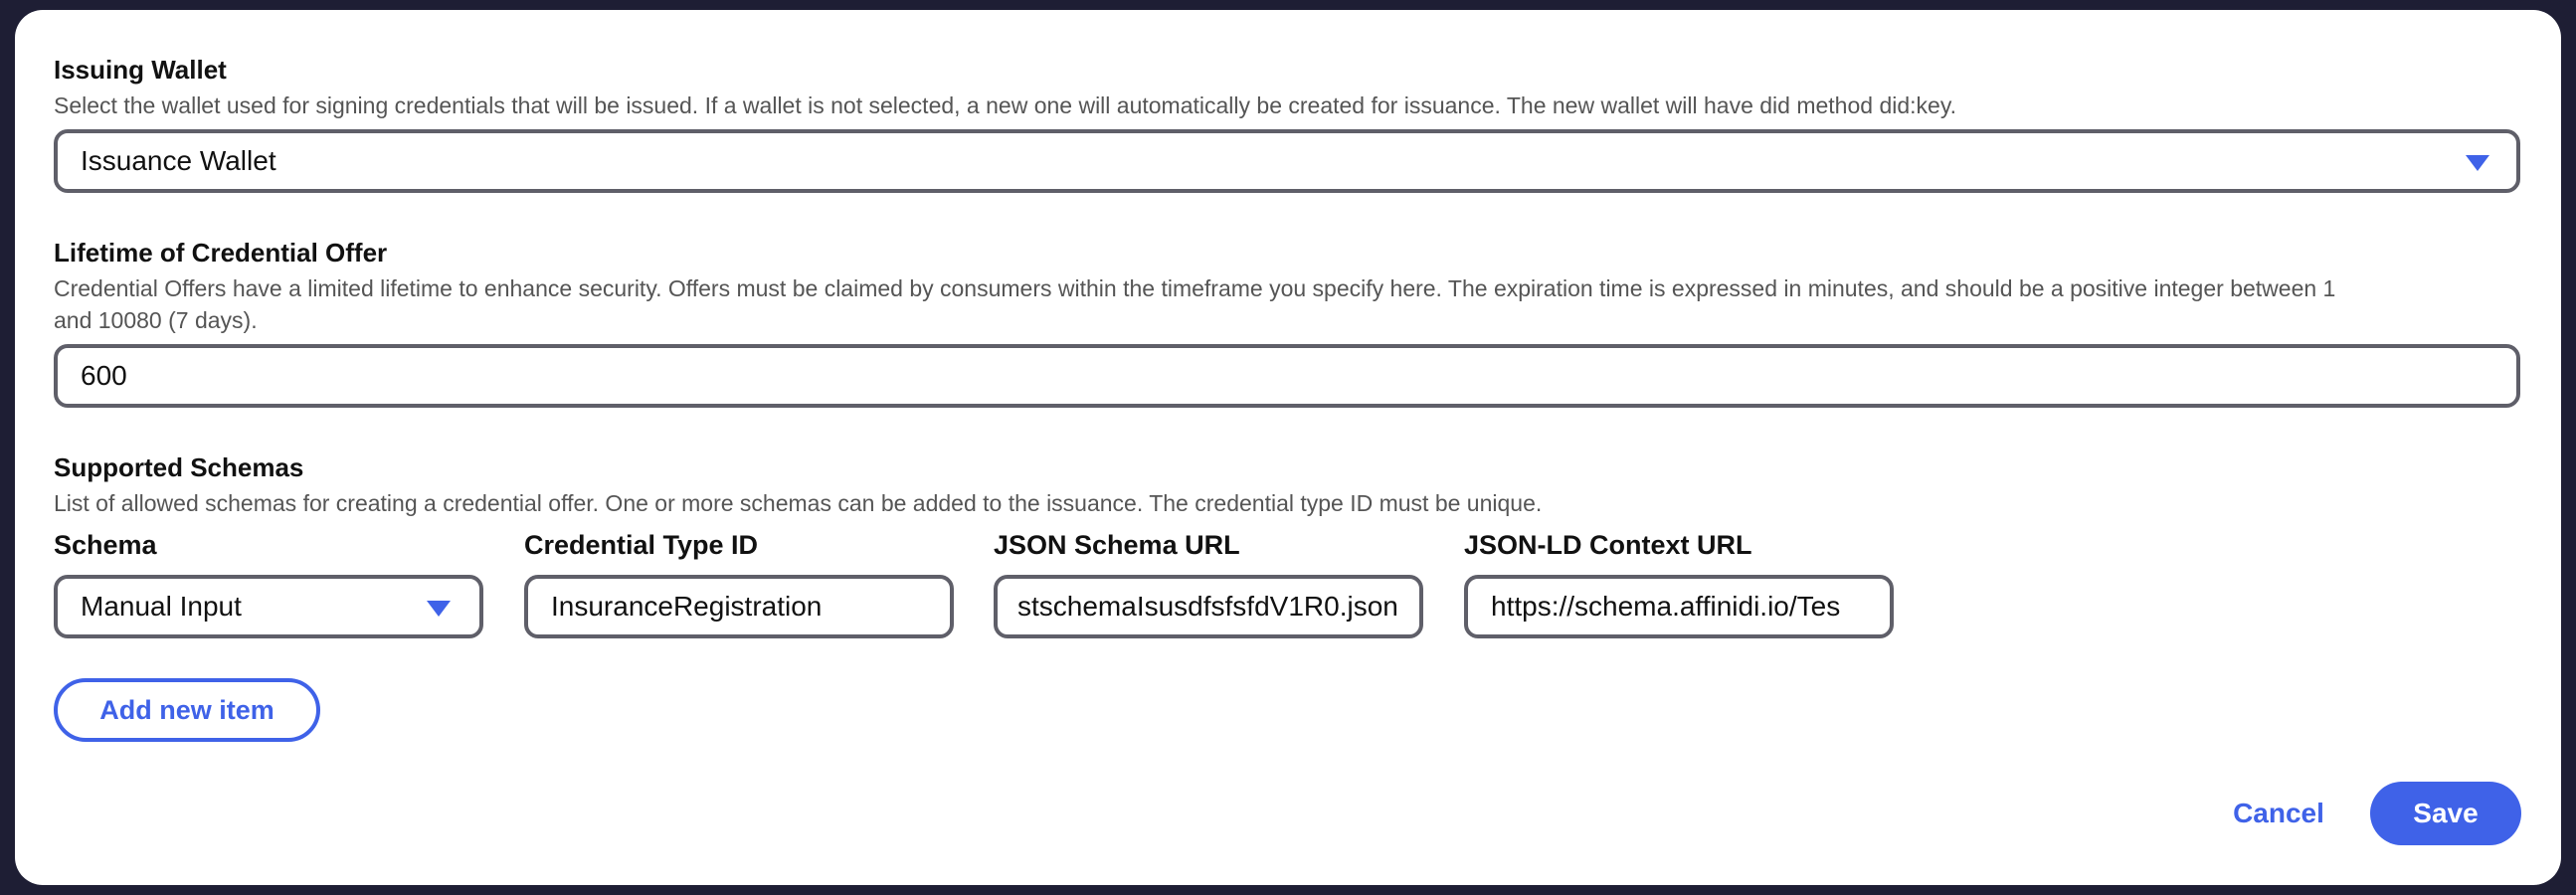 The image size is (2576, 895). Describe the element at coordinates (1666, 606) in the screenshot. I see `jsonld-context-url-value: https://schema.affinidi.io/Tes` at that location.